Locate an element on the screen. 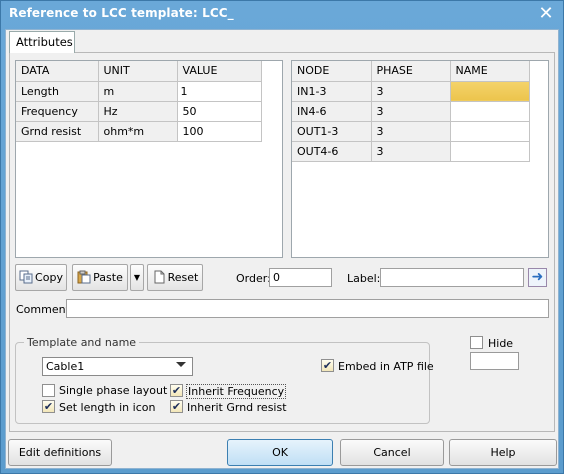 The width and height of the screenshot is (564, 474). table-row: Grnd resist ohm*m 100 is located at coordinates (139, 131).